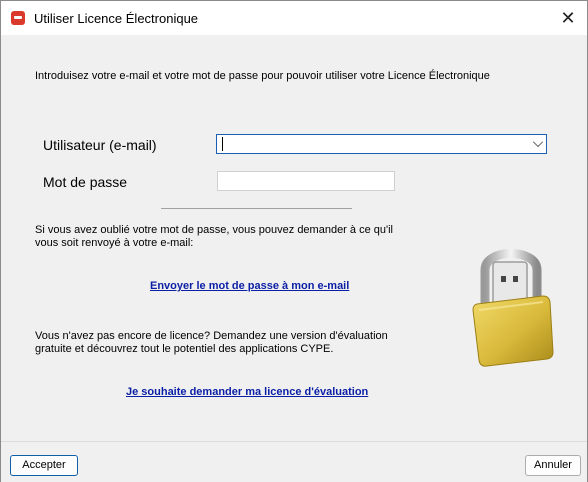 The image size is (588, 482). What do you see at coordinates (116, 18) in the screenshot?
I see `window-title: Utiliser Licence Électronique` at bounding box center [116, 18].